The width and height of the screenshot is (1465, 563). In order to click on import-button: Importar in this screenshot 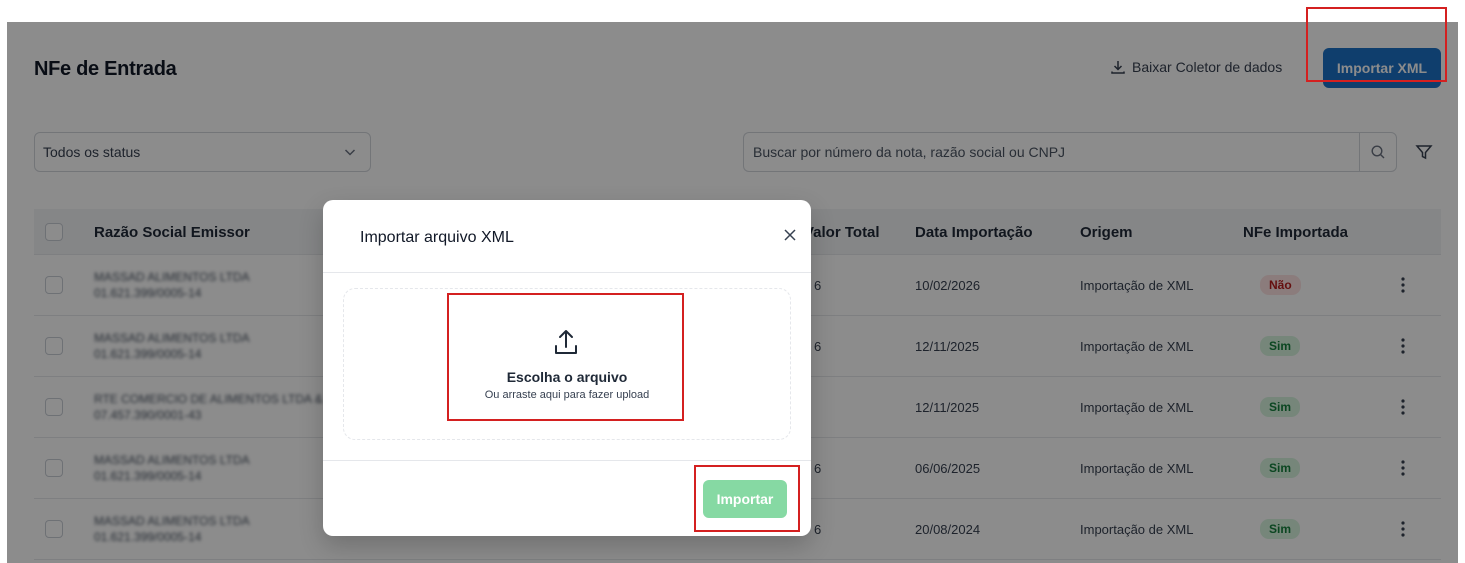, I will do `click(745, 499)`.